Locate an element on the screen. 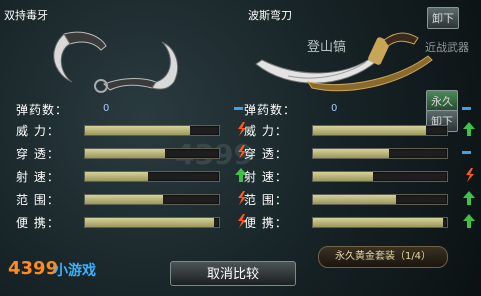 Image resolution: width=481 pixels, height=296 pixels. right-stat-row: 射 速： is located at coordinates (362, 176).